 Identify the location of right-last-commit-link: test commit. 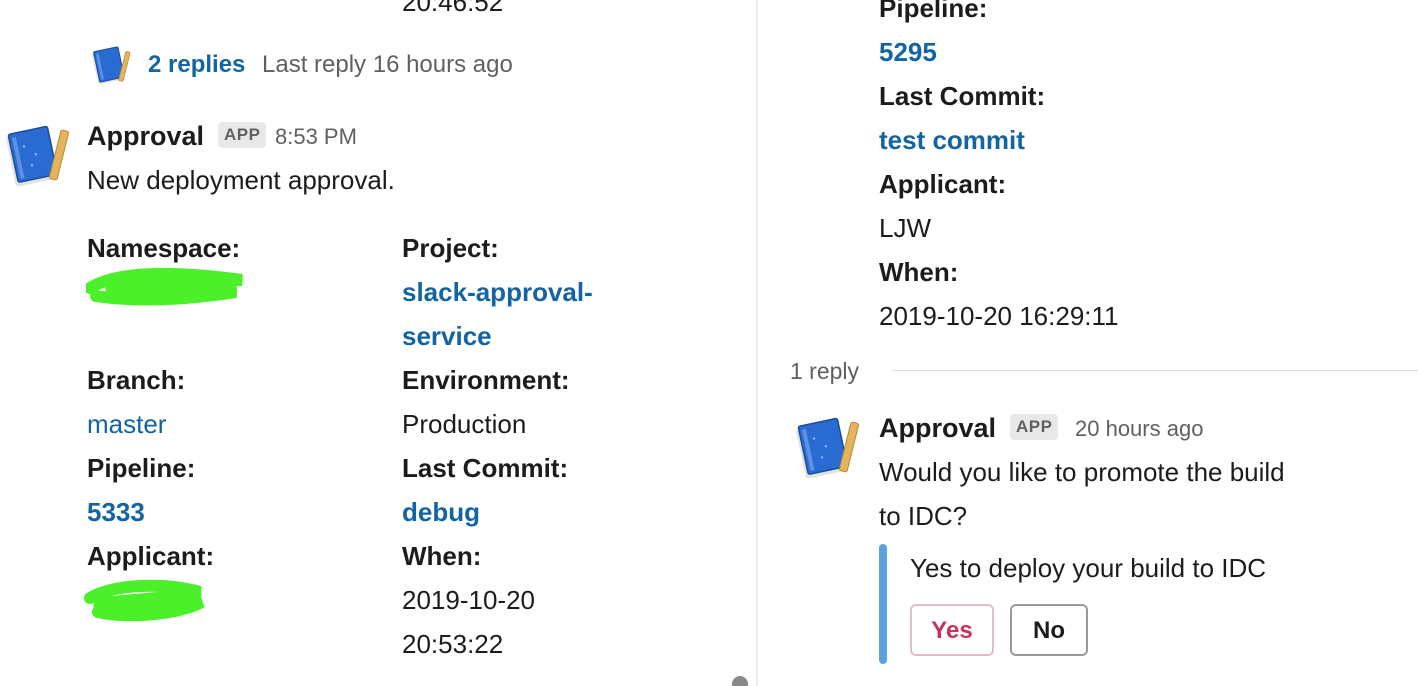
(952, 140).